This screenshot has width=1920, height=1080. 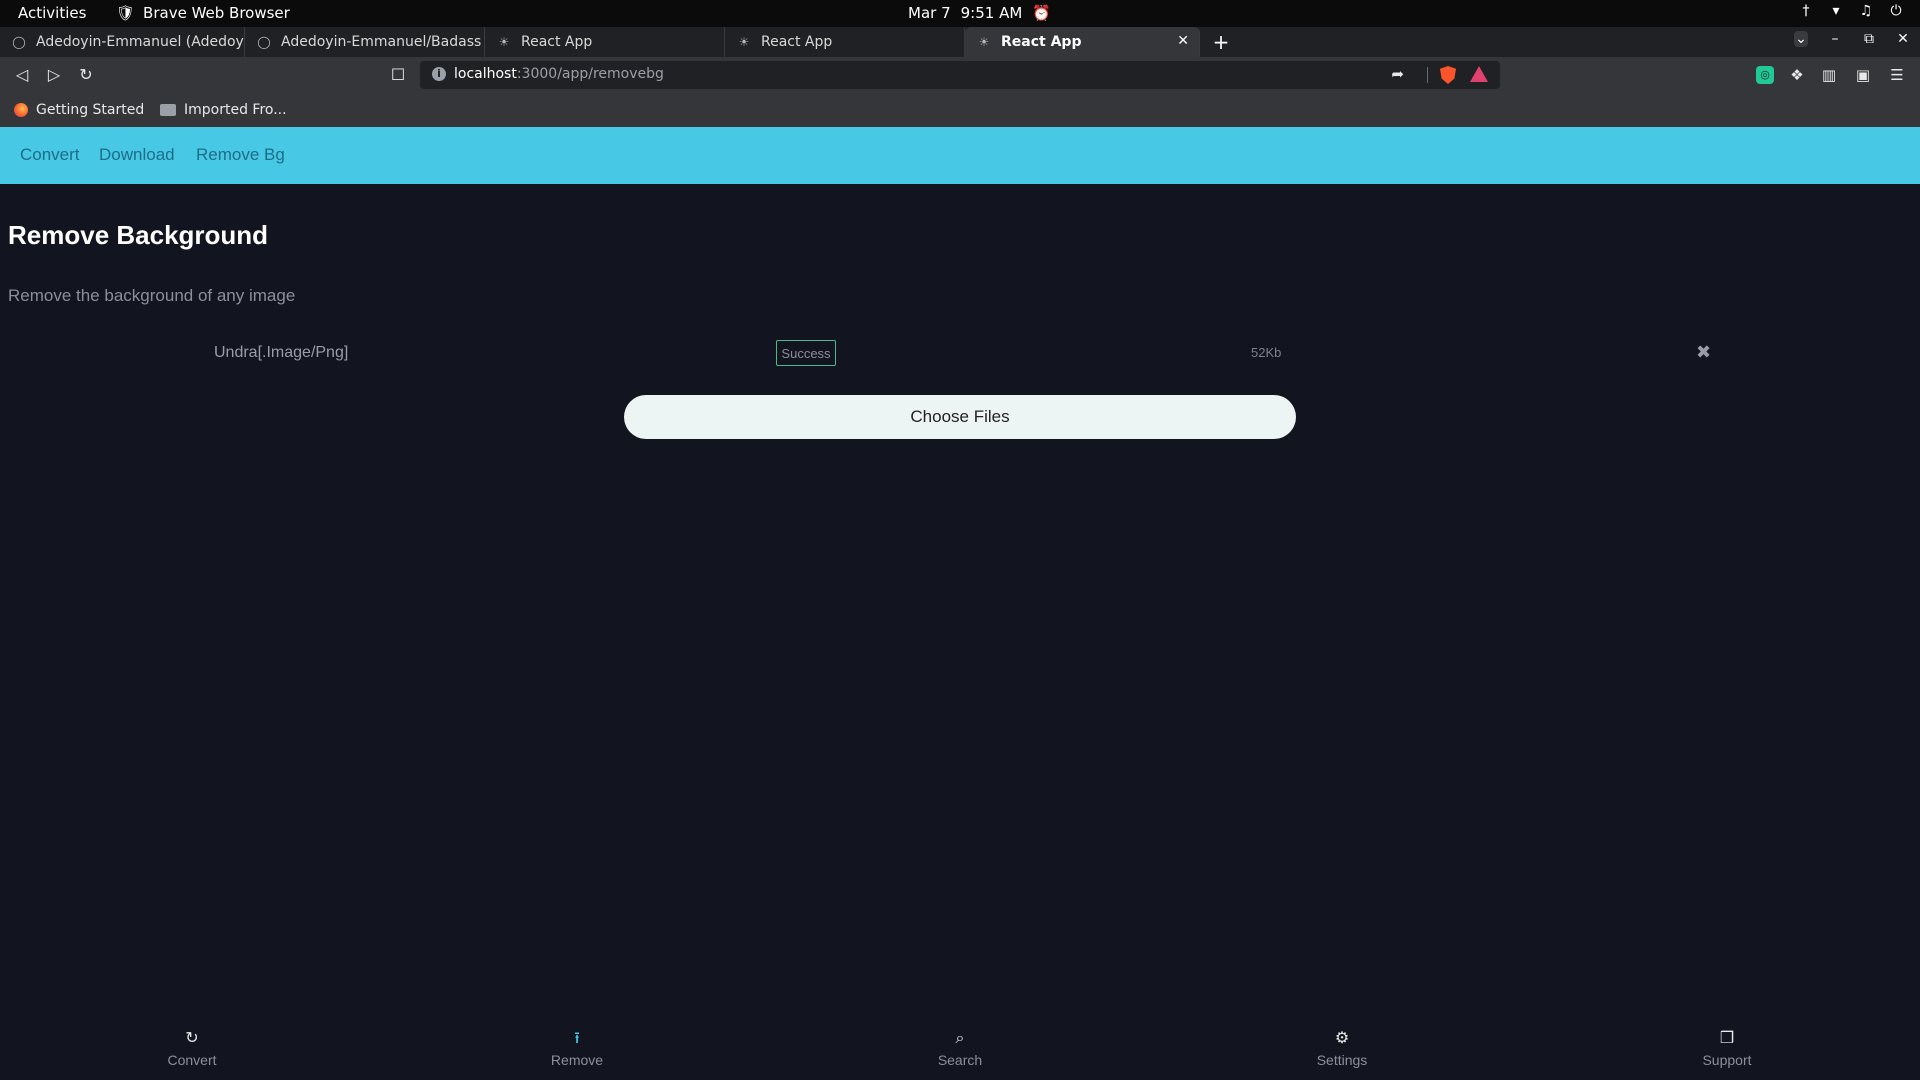 I want to click on restore-icon: ⧉, so click(x=1869, y=39).